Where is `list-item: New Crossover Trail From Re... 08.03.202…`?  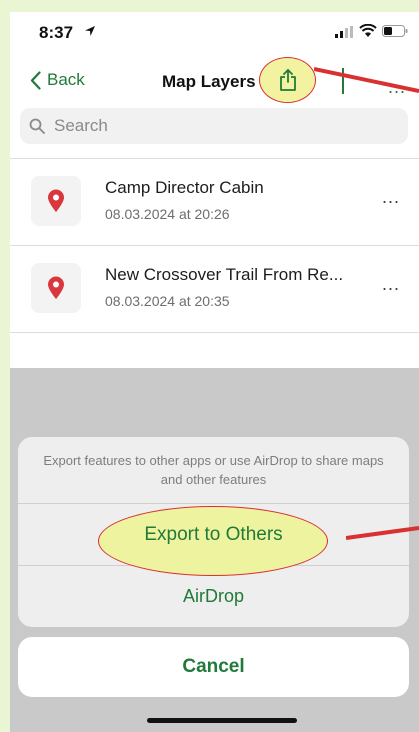
list-item: New Crossover Trail From Re... 08.03.202… is located at coordinates (214, 289).